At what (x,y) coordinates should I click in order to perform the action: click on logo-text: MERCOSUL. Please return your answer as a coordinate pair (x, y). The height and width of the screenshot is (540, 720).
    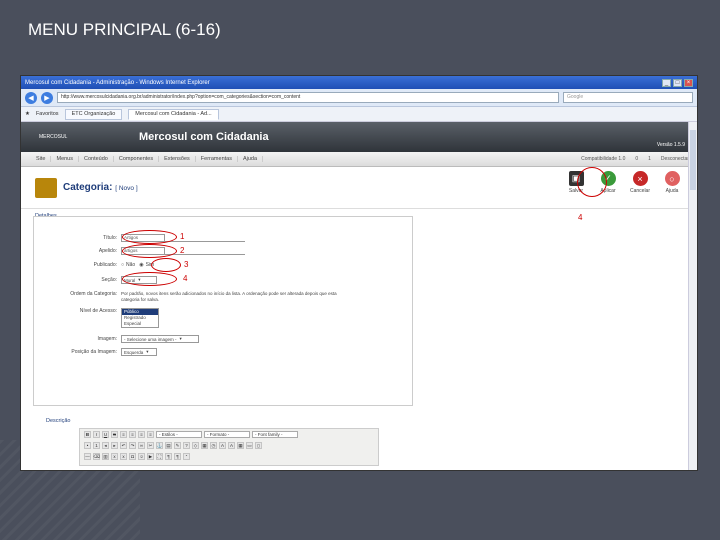
    Looking at the image, I should click on (53, 137).